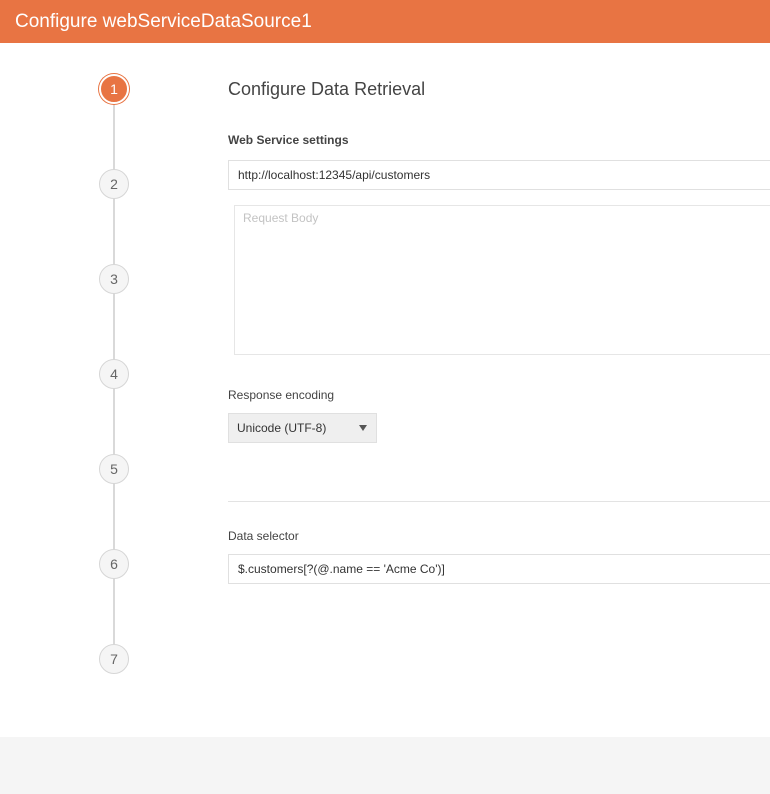 The image size is (770, 794). I want to click on response-encoding-label: Response encoding, so click(281, 395).